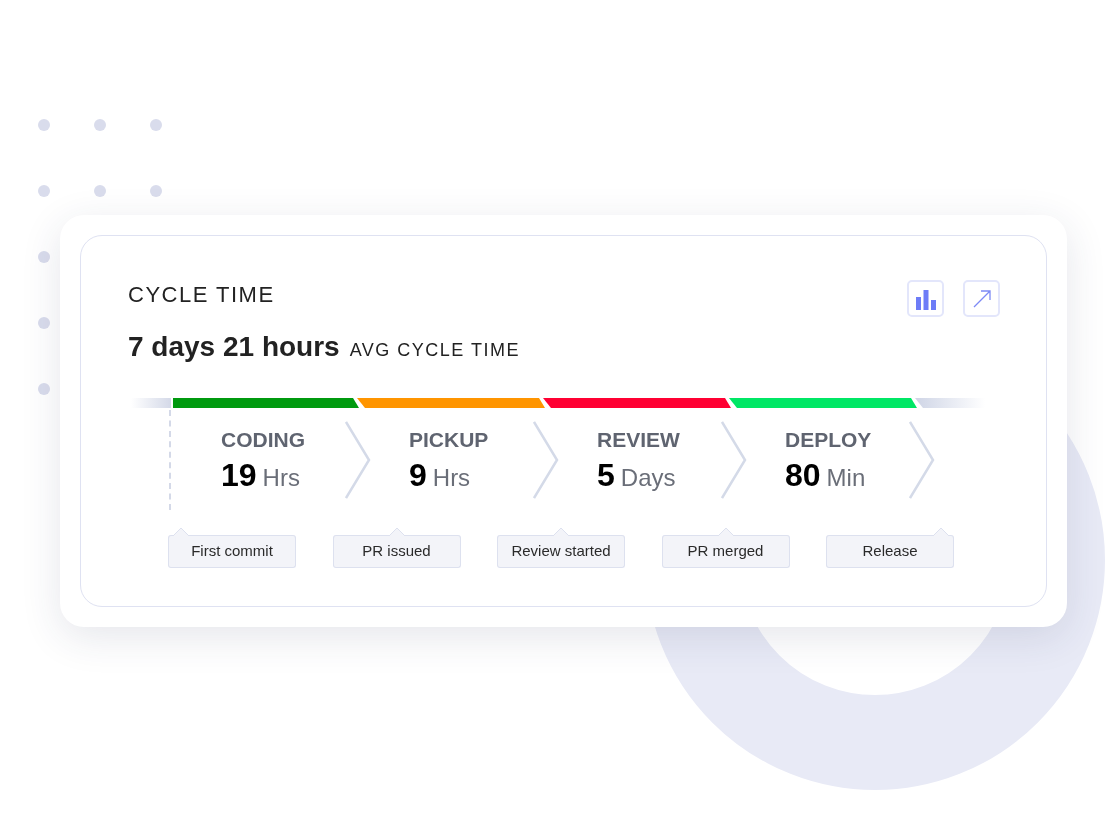 The height and width of the screenshot is (840, 1120). What do you see at coordinates (638, 439) in the screenshot?
I see `stage-name: REVIEW` at bounding box center [638, 439].